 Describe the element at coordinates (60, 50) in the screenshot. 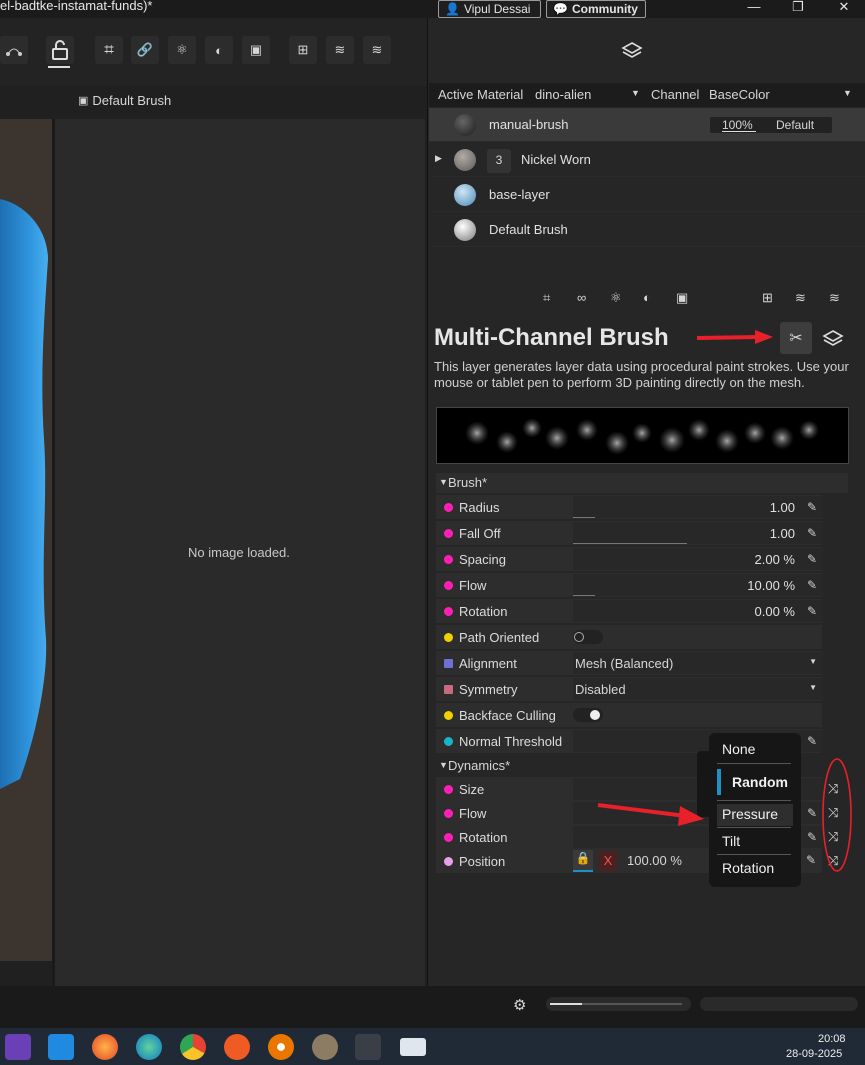

I see `lock-button` at that location.